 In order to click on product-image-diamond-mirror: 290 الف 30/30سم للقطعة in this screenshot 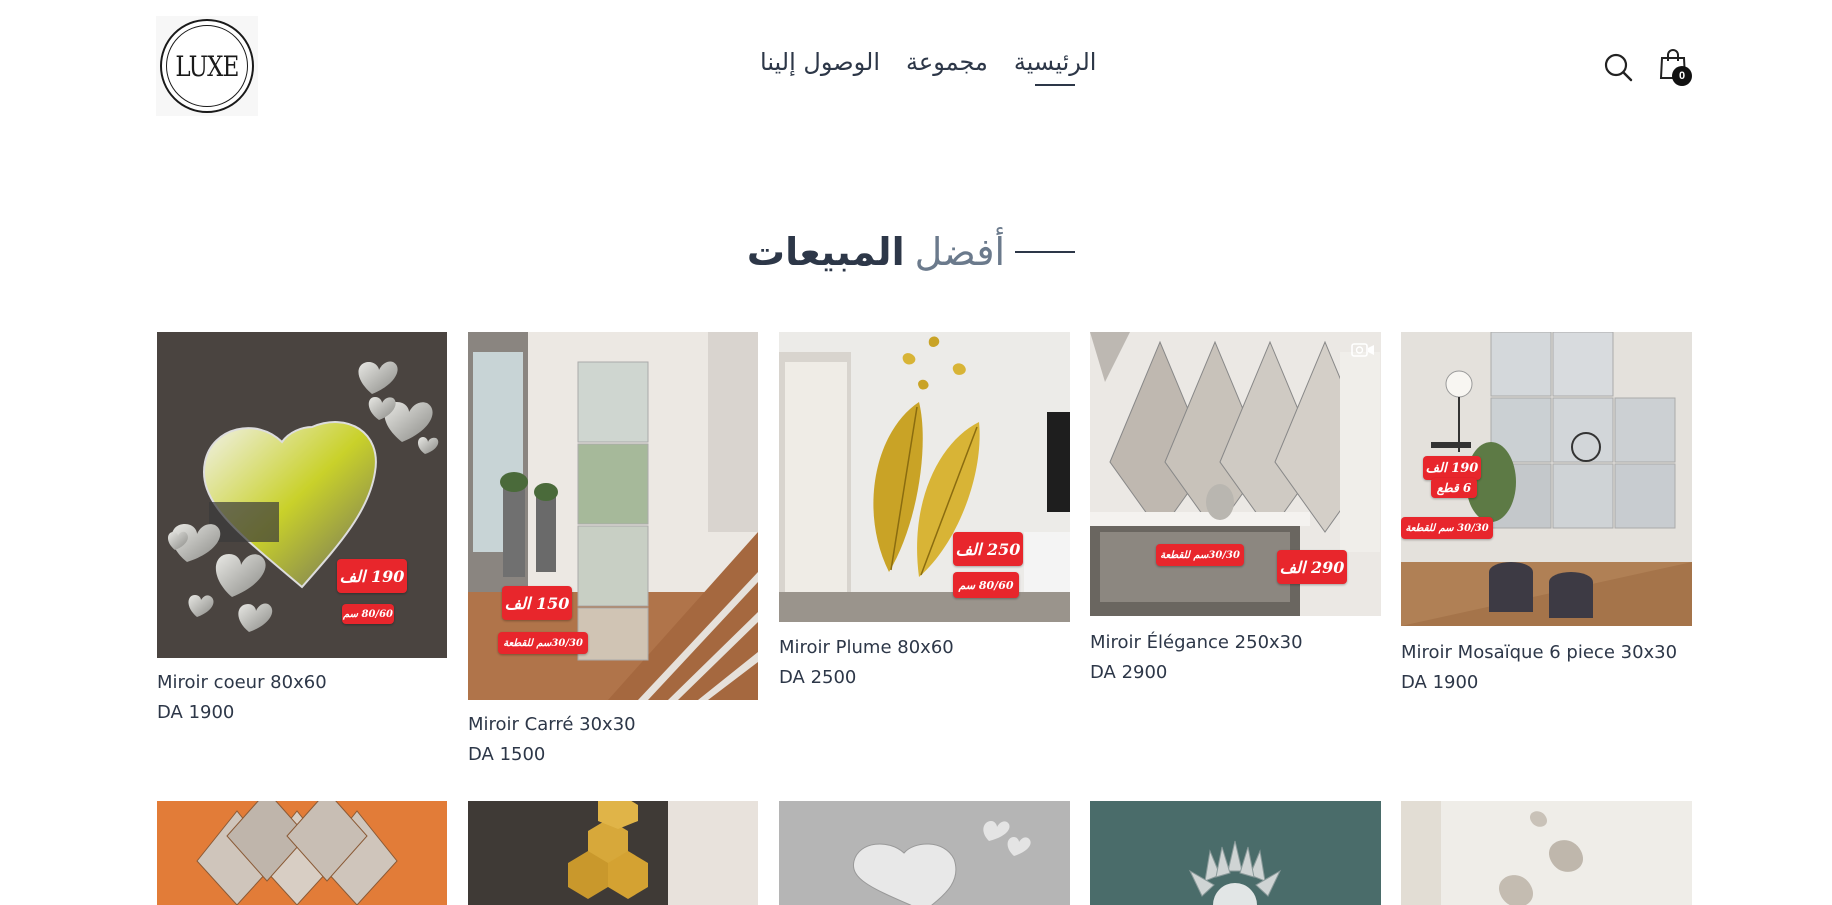, I will do `click(1235, 474)`.